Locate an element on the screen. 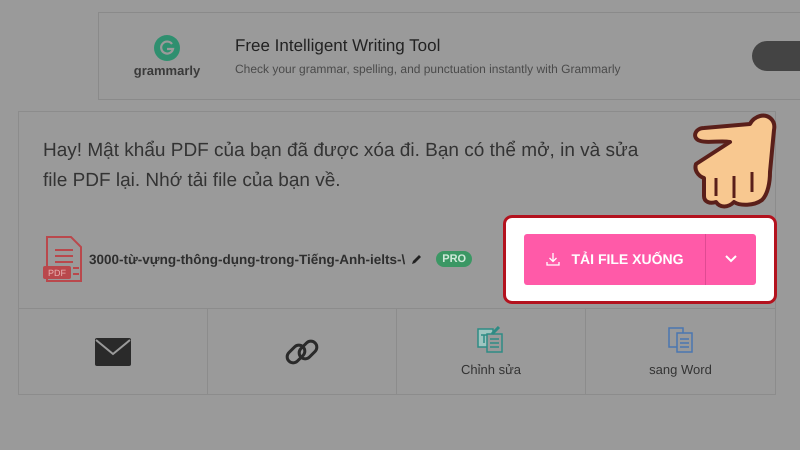 This screenshot has width=800, height=450. edit-document-icon is located at coordinates (491, 340).